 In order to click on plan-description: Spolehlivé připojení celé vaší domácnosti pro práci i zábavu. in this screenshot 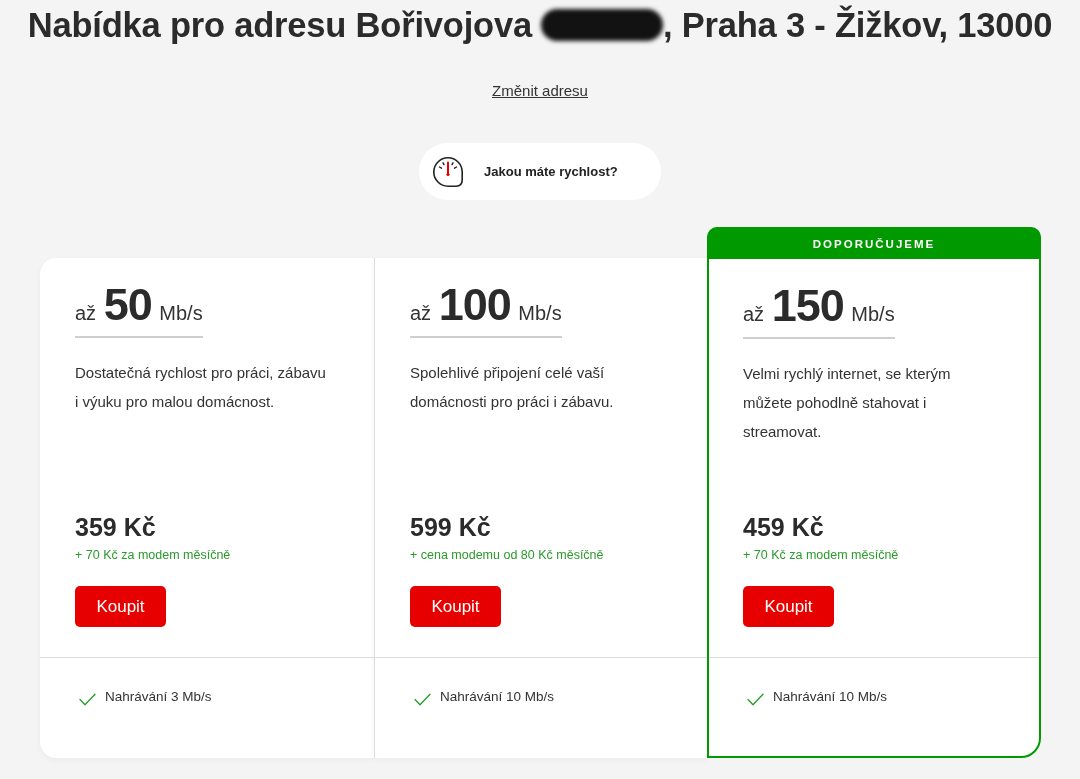, I will do `click(512, 387)`.